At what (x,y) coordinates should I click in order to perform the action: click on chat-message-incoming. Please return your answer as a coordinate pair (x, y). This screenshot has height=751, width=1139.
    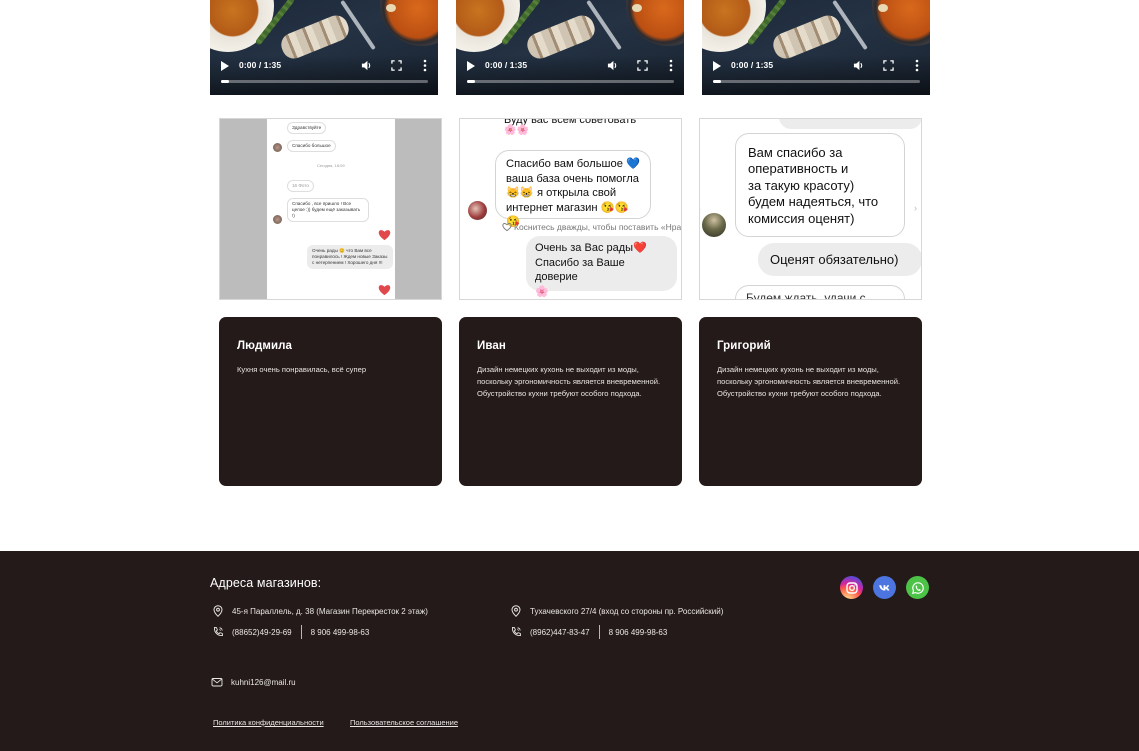
    Looking at the image, I should click on (850, 124).